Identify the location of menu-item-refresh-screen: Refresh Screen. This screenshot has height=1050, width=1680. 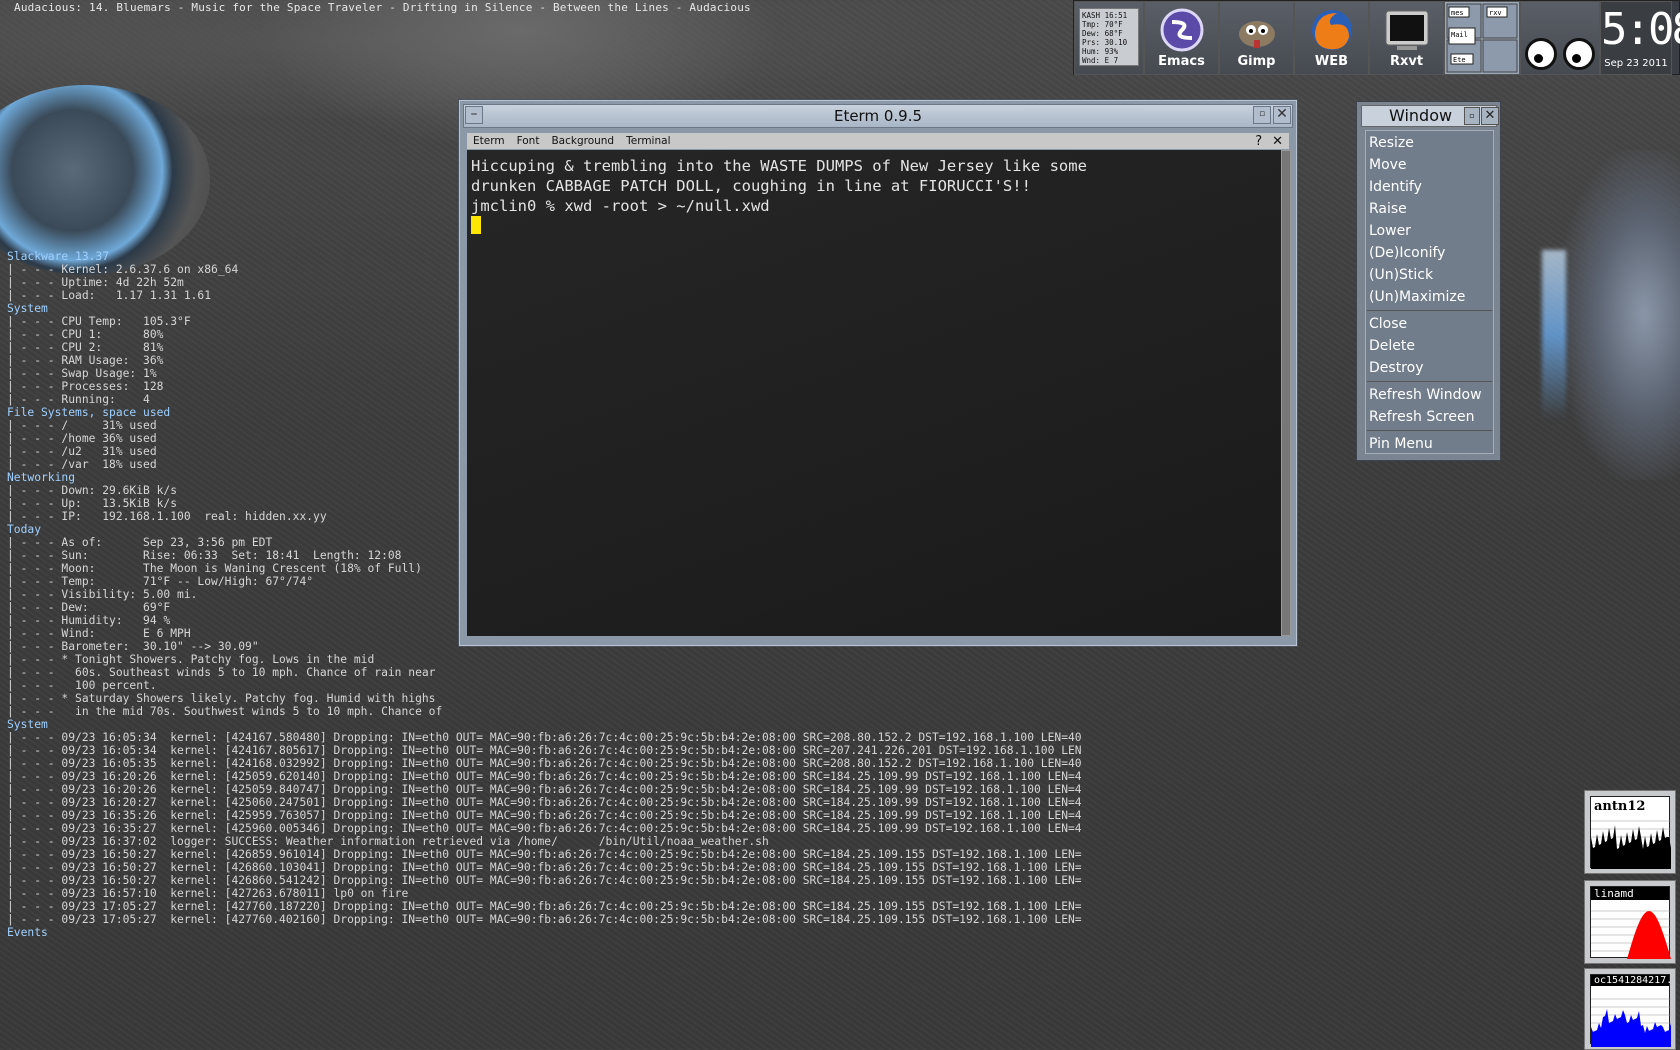
(1429, 417).